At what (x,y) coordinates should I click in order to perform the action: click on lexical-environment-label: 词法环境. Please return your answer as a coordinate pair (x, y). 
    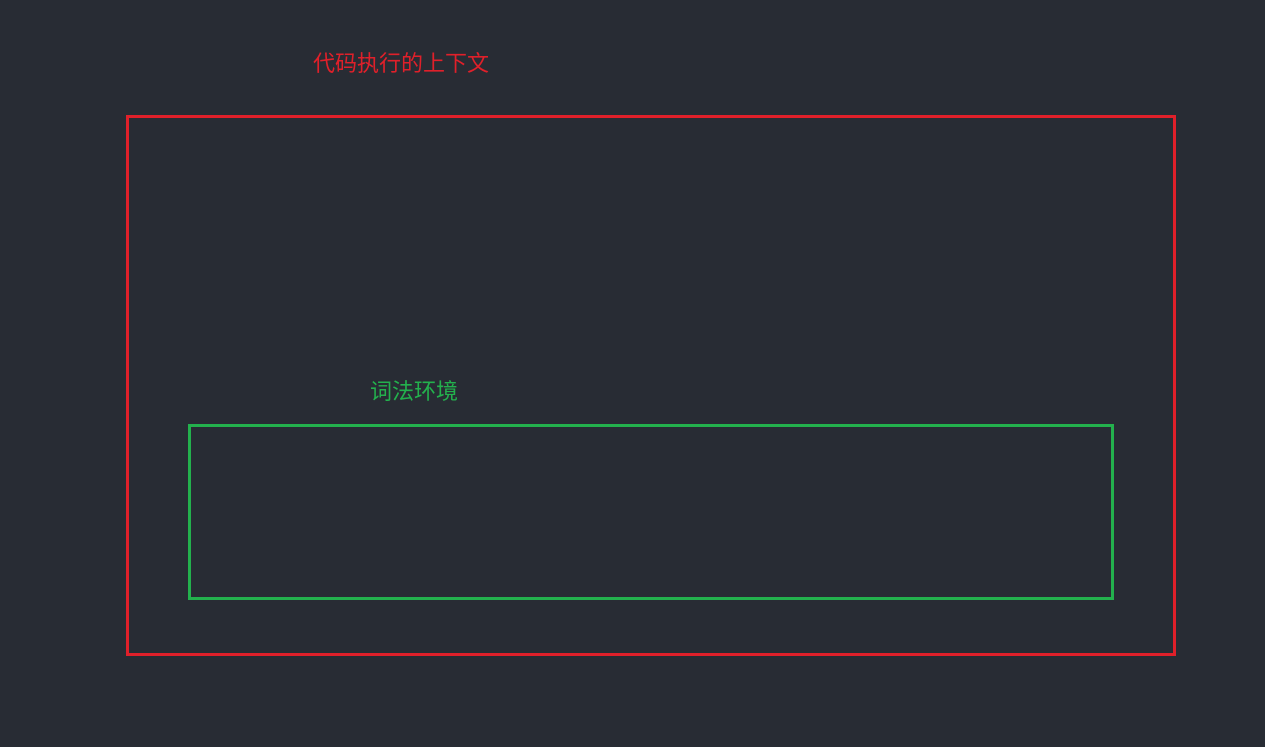
    Looking at the image, I should click on (414, 392).